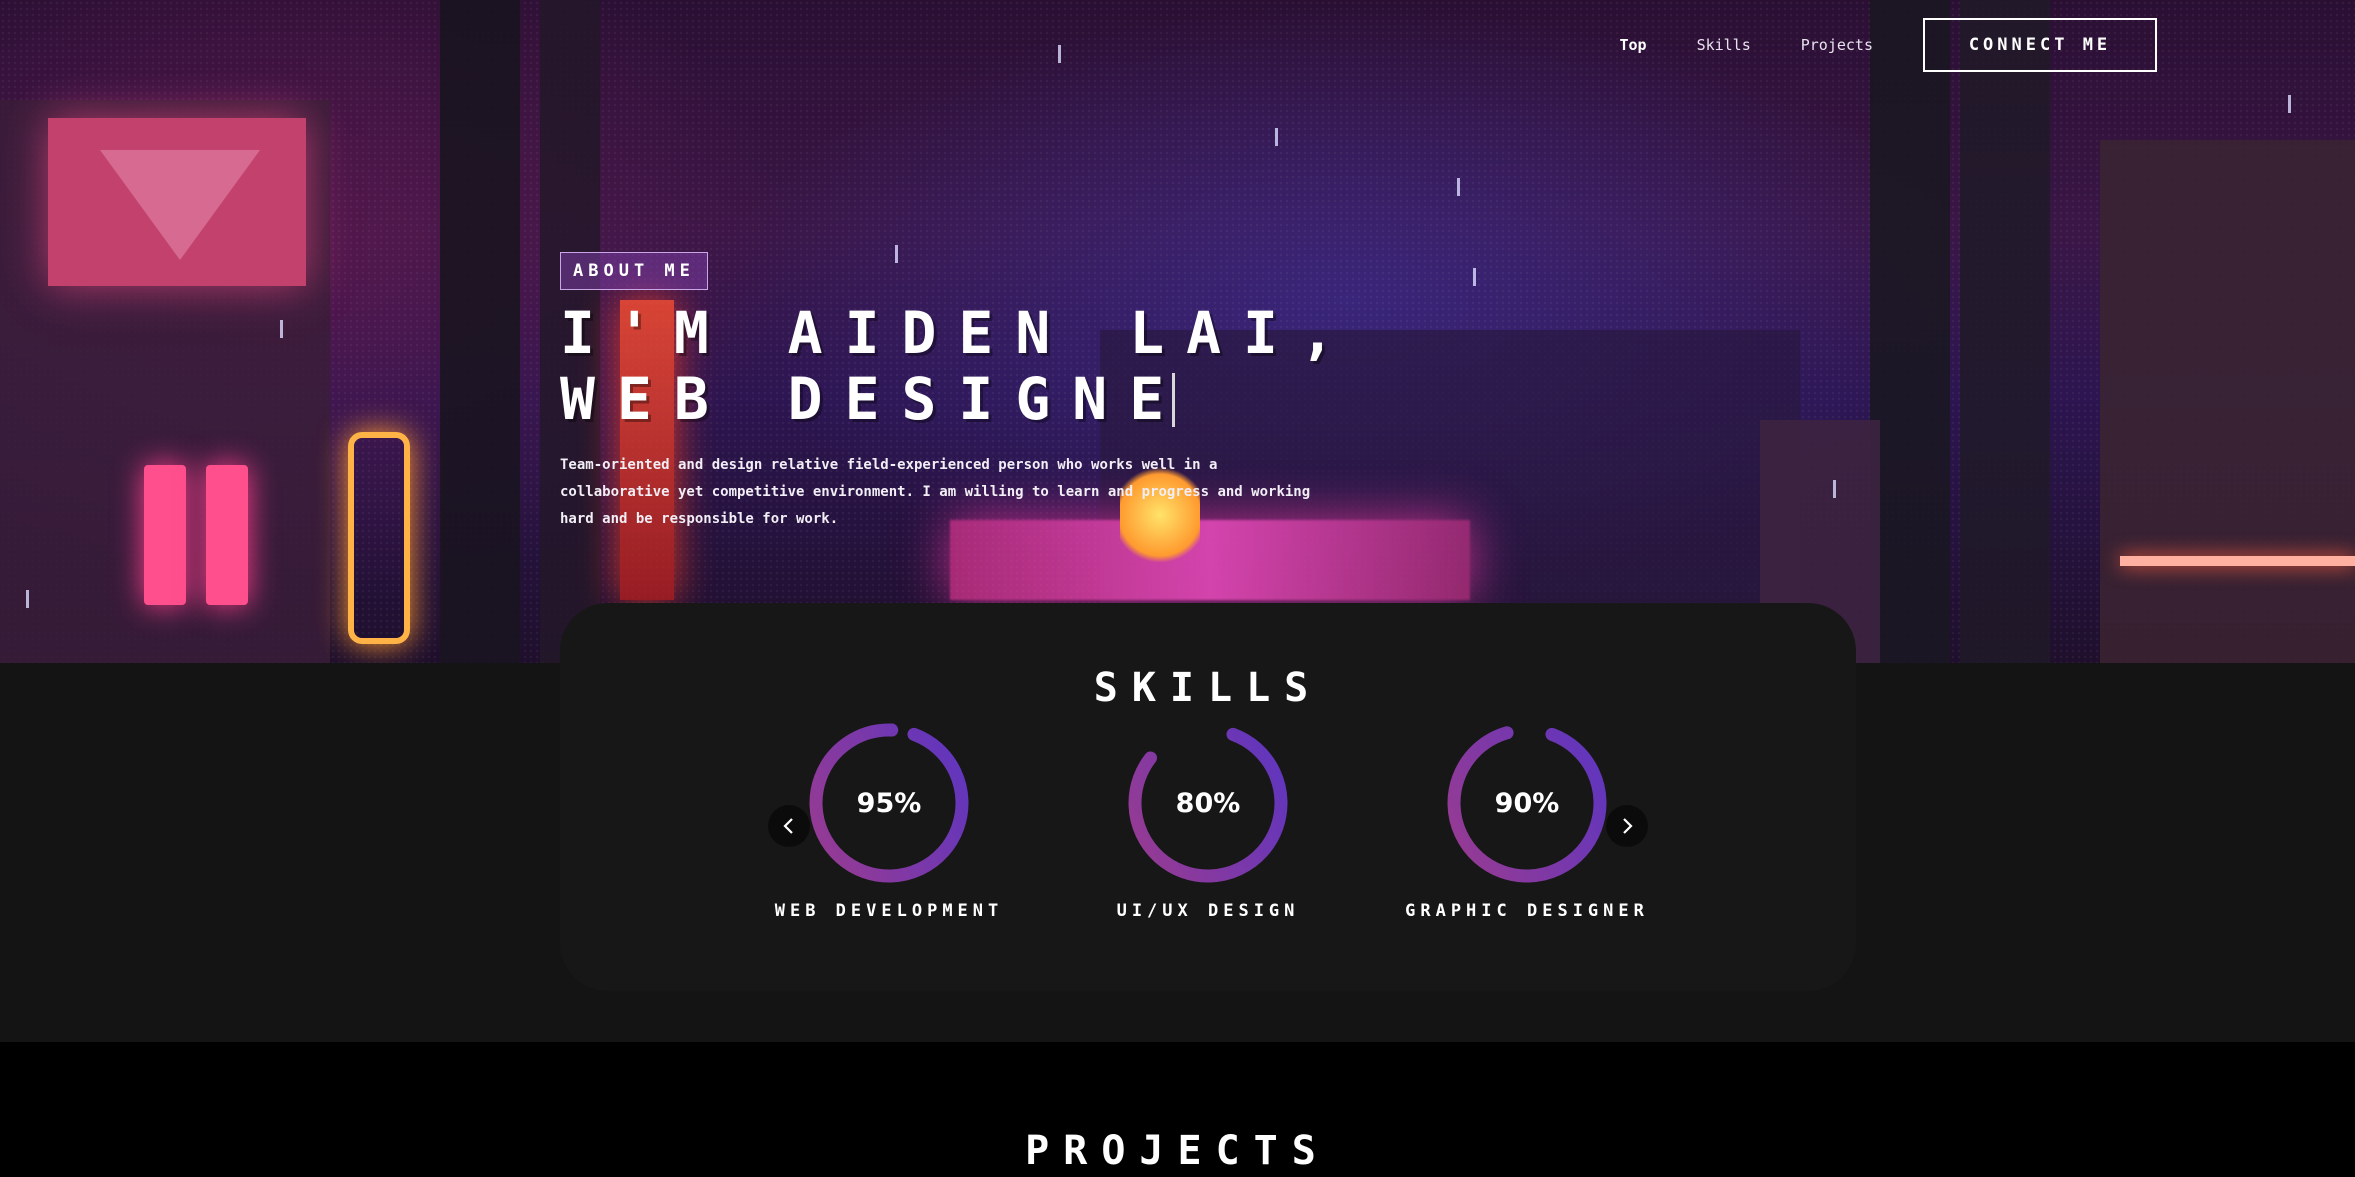  Describe the element at coordinates (1177, 1109) in the screenshot. I see `projects-band: PROJECTS` at that location.